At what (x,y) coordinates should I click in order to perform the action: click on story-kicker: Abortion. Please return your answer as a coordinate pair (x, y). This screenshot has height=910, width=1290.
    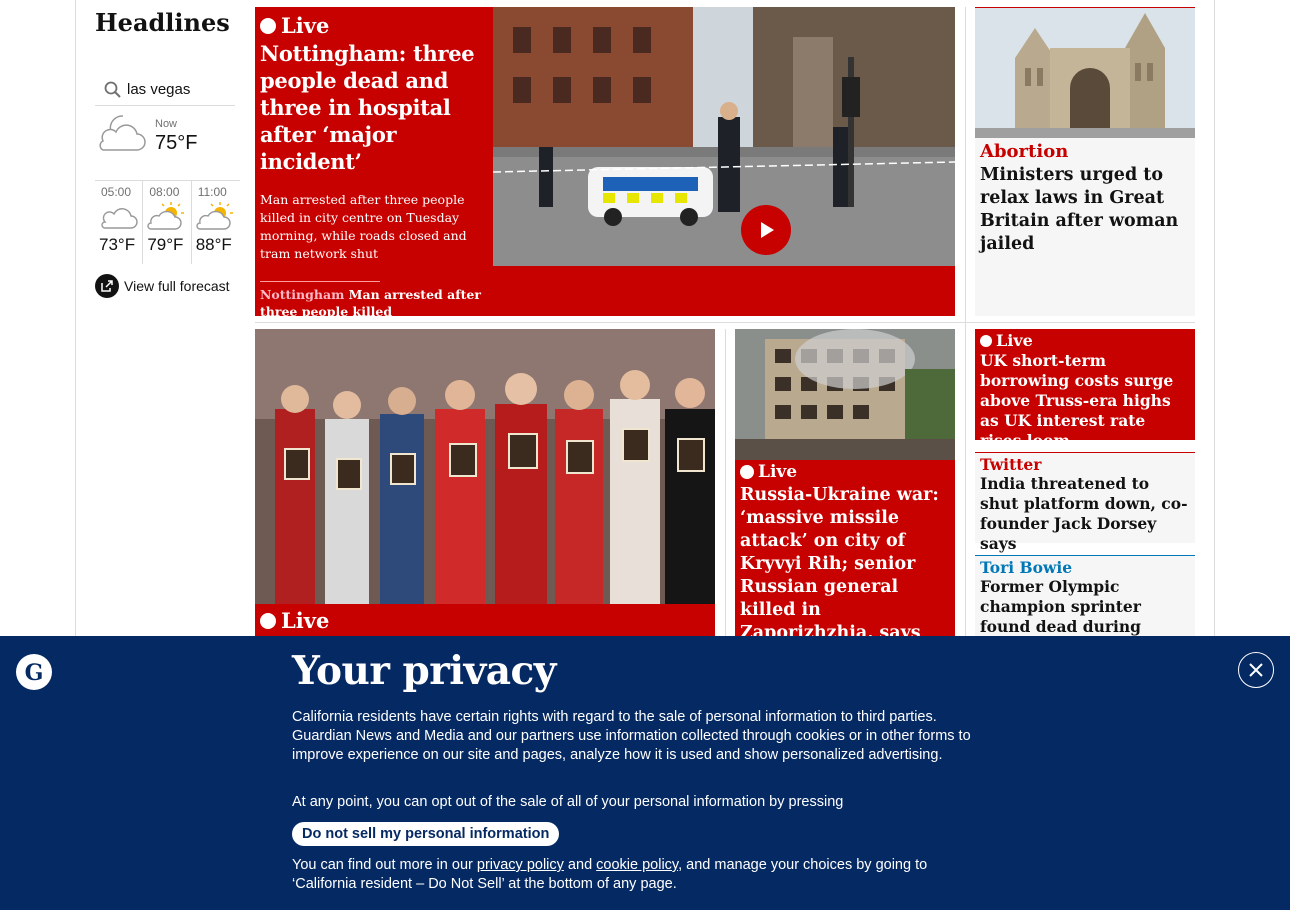
    Looking at the image, I should click on (1024, 151).